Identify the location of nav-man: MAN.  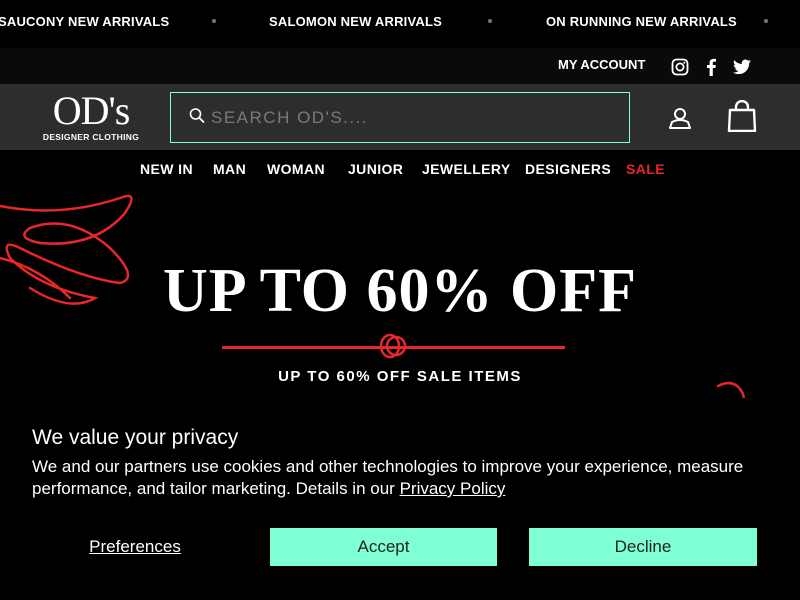
(229, 169).